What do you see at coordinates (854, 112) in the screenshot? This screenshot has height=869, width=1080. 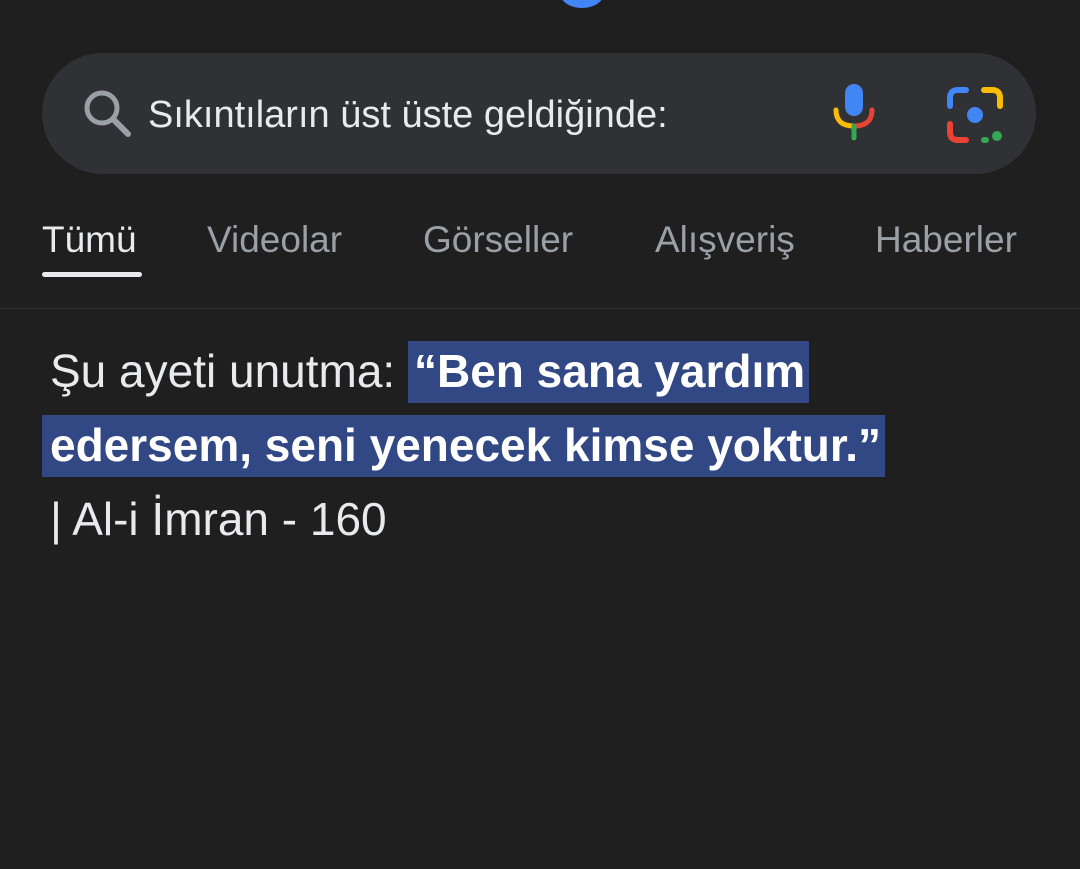 I see `mic-icon` at bounding box center [854, 112].